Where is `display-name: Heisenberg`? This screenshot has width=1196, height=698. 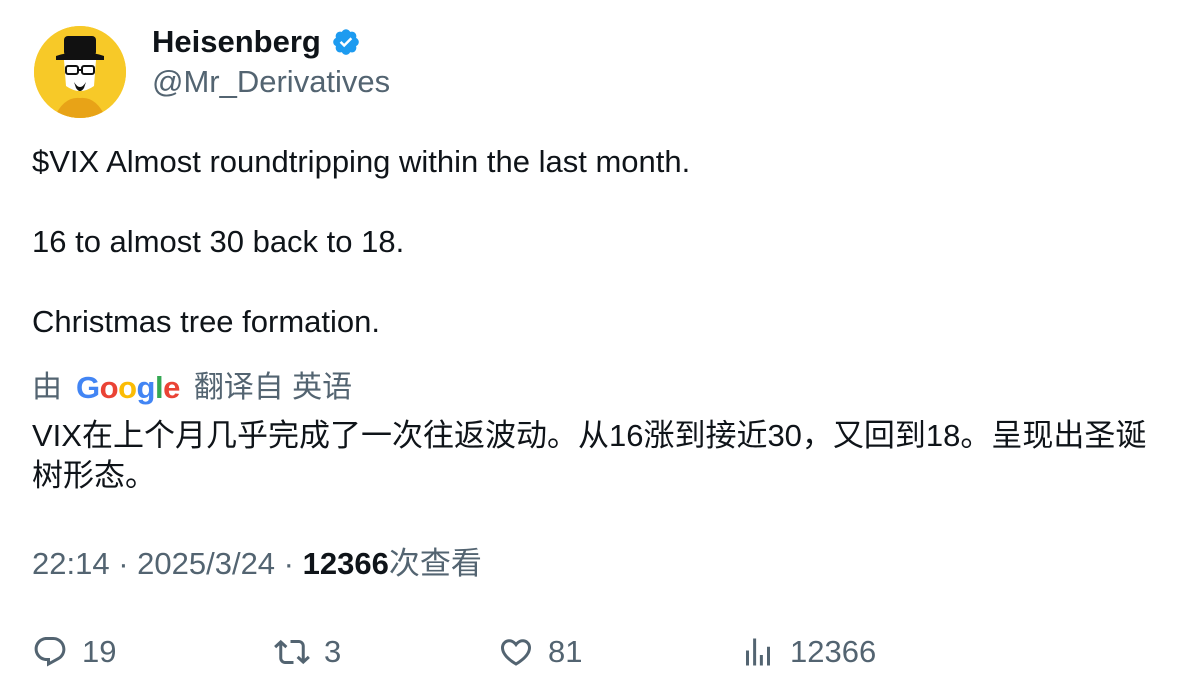 display-name: Heisenberg is located at coordinates (256, 42).